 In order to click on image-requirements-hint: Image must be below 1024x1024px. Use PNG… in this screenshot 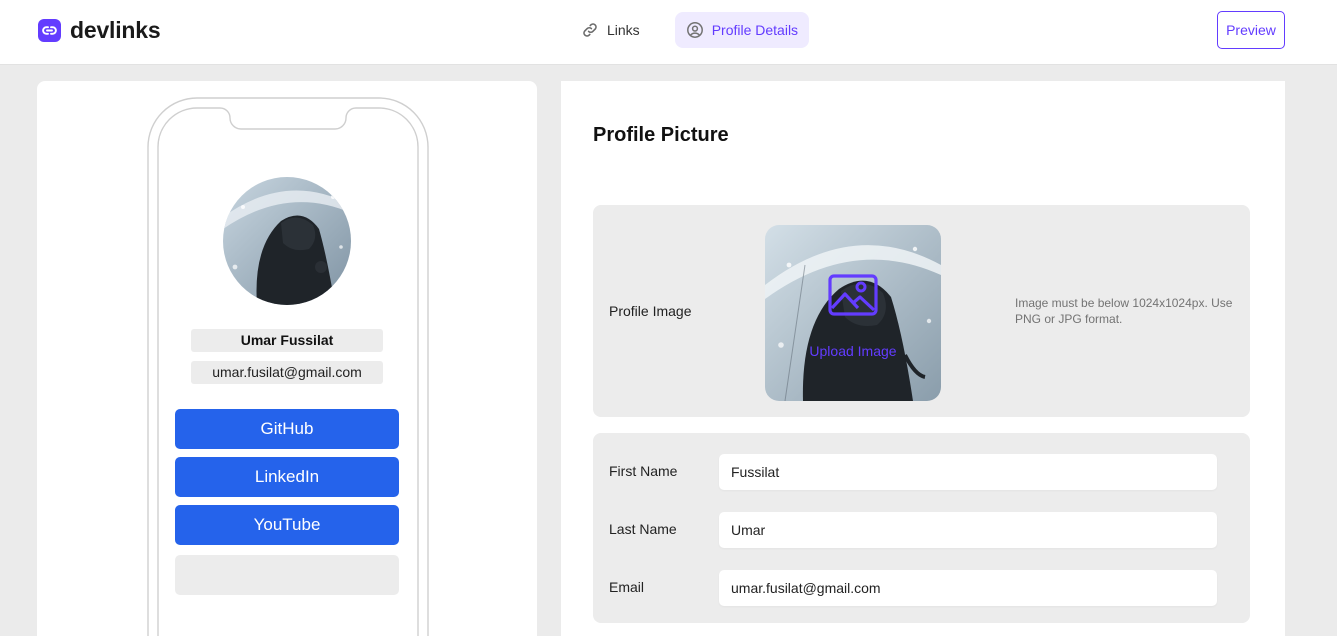, I will do `click(1124, 311)`.